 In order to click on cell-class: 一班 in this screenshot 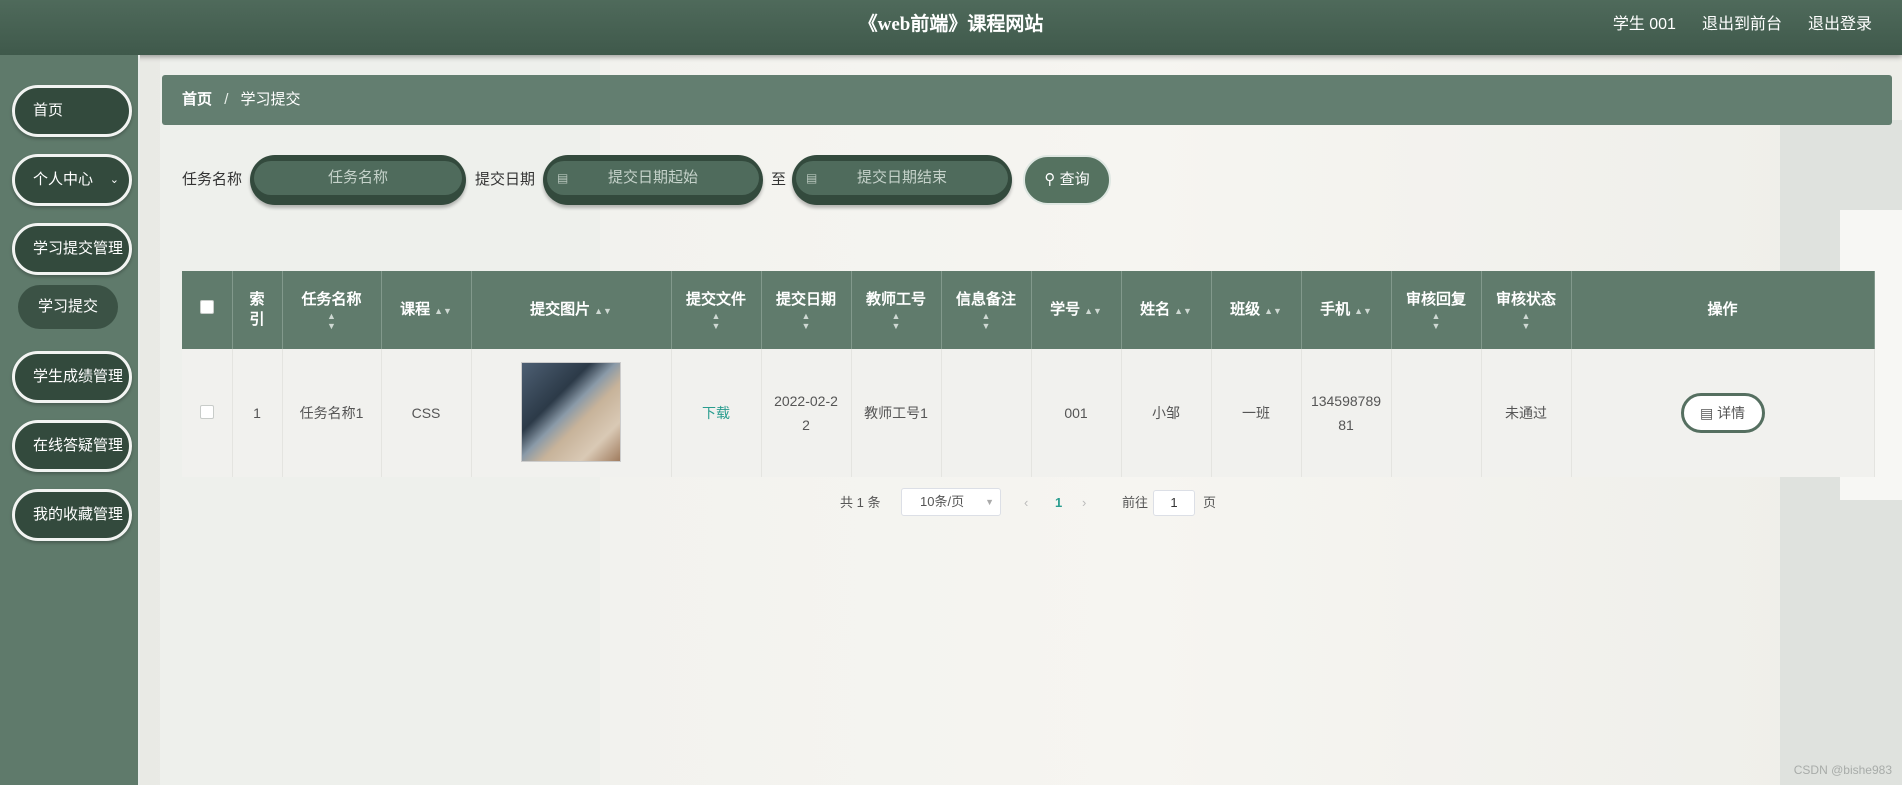, I will do `click(1256, 413)`.